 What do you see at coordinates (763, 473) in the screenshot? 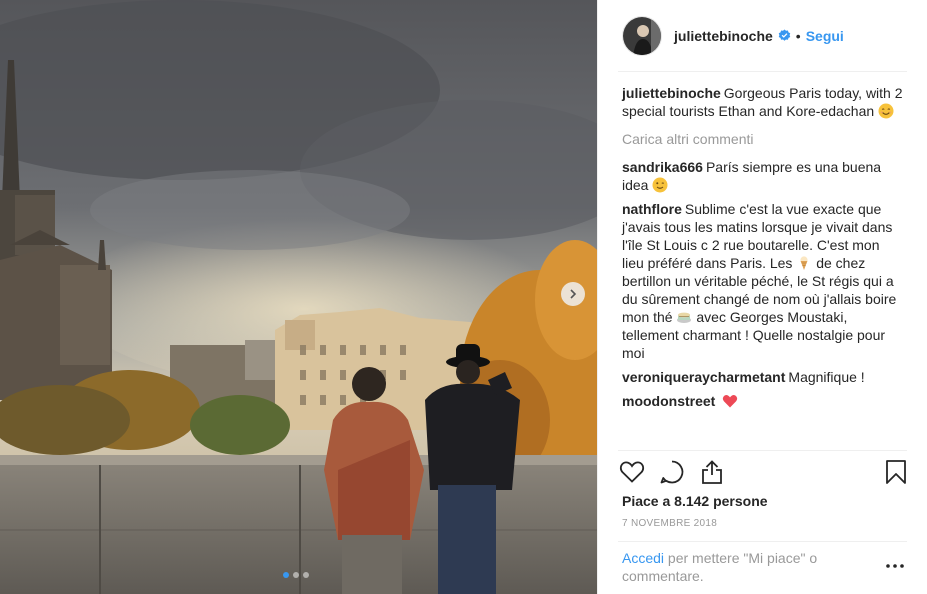
I see `action-bar` at bounding box center [763, 473].